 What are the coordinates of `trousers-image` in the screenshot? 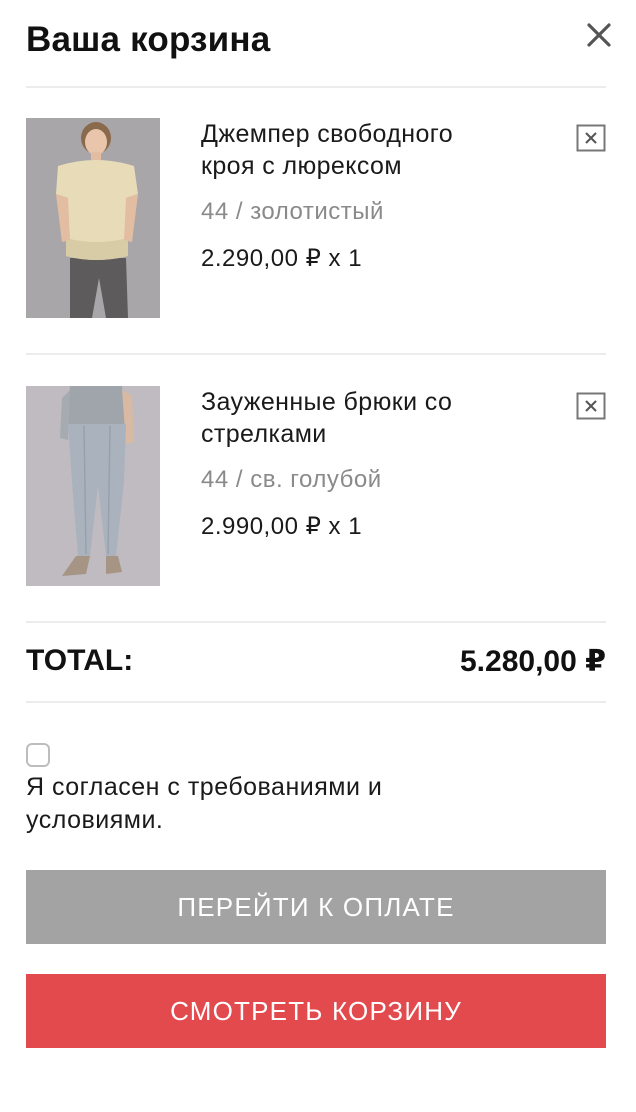 It's located at (93, 486).